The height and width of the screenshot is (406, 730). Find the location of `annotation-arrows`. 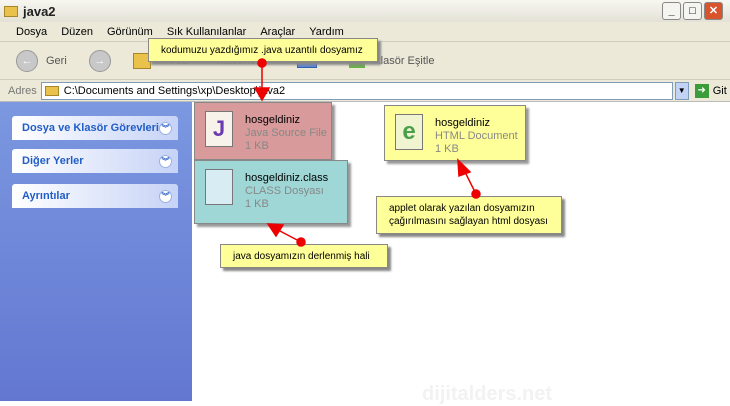

annotation-arrows is located at coordinates (367, 152).